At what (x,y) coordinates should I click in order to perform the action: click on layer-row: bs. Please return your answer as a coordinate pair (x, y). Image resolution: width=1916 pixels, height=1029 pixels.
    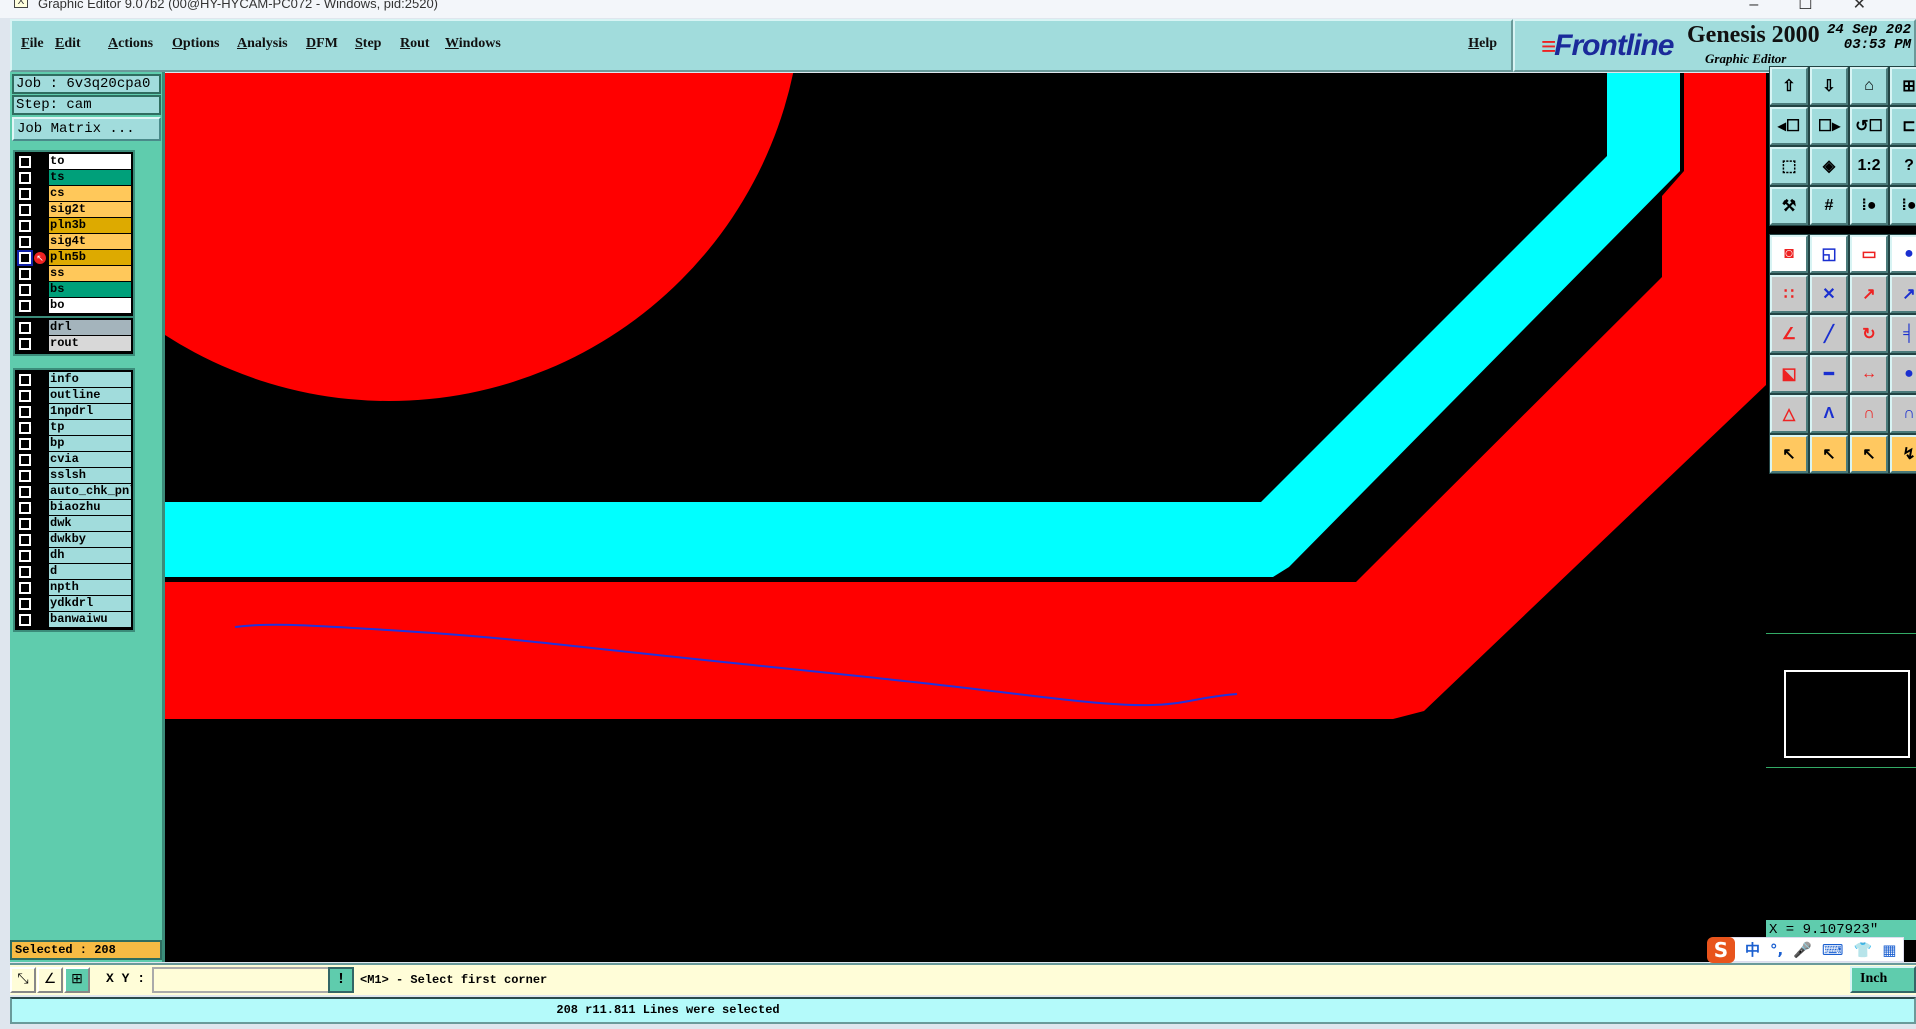
    Looking at the image, I should click on (74, 290).